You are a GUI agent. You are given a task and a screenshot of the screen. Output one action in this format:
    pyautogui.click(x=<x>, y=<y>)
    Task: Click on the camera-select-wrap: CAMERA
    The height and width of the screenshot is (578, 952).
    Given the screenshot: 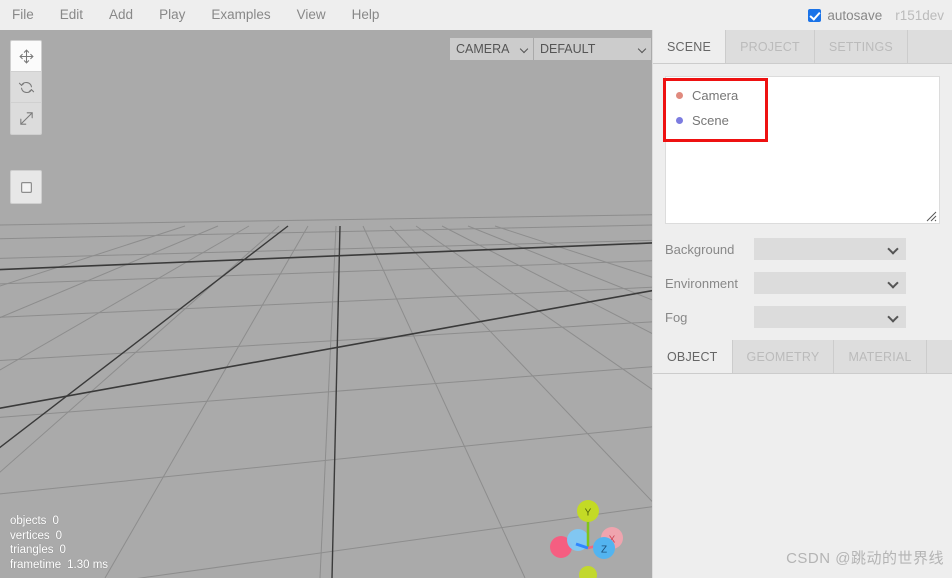 What is the action you would take?
    pyautogui.click(x=492, y=49)
    